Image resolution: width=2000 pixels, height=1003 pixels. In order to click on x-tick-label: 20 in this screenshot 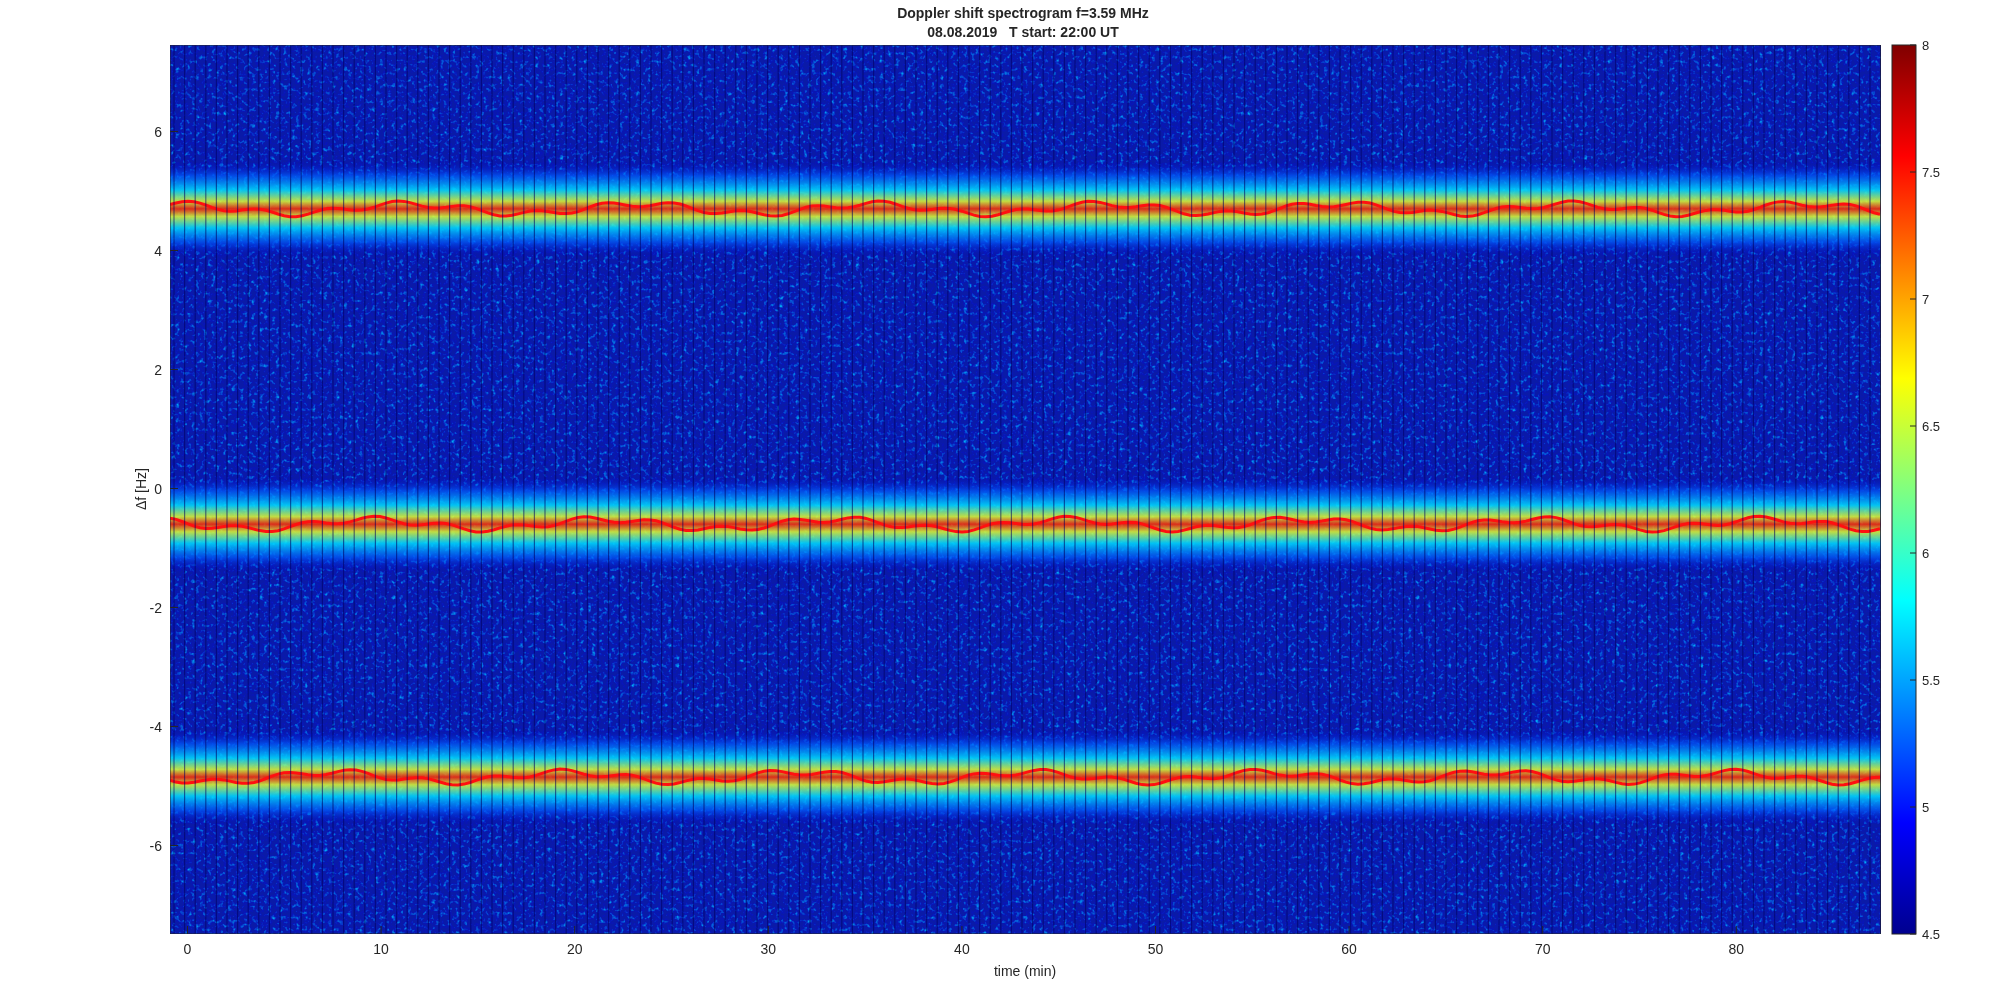, I will do `click(574, 949)`.